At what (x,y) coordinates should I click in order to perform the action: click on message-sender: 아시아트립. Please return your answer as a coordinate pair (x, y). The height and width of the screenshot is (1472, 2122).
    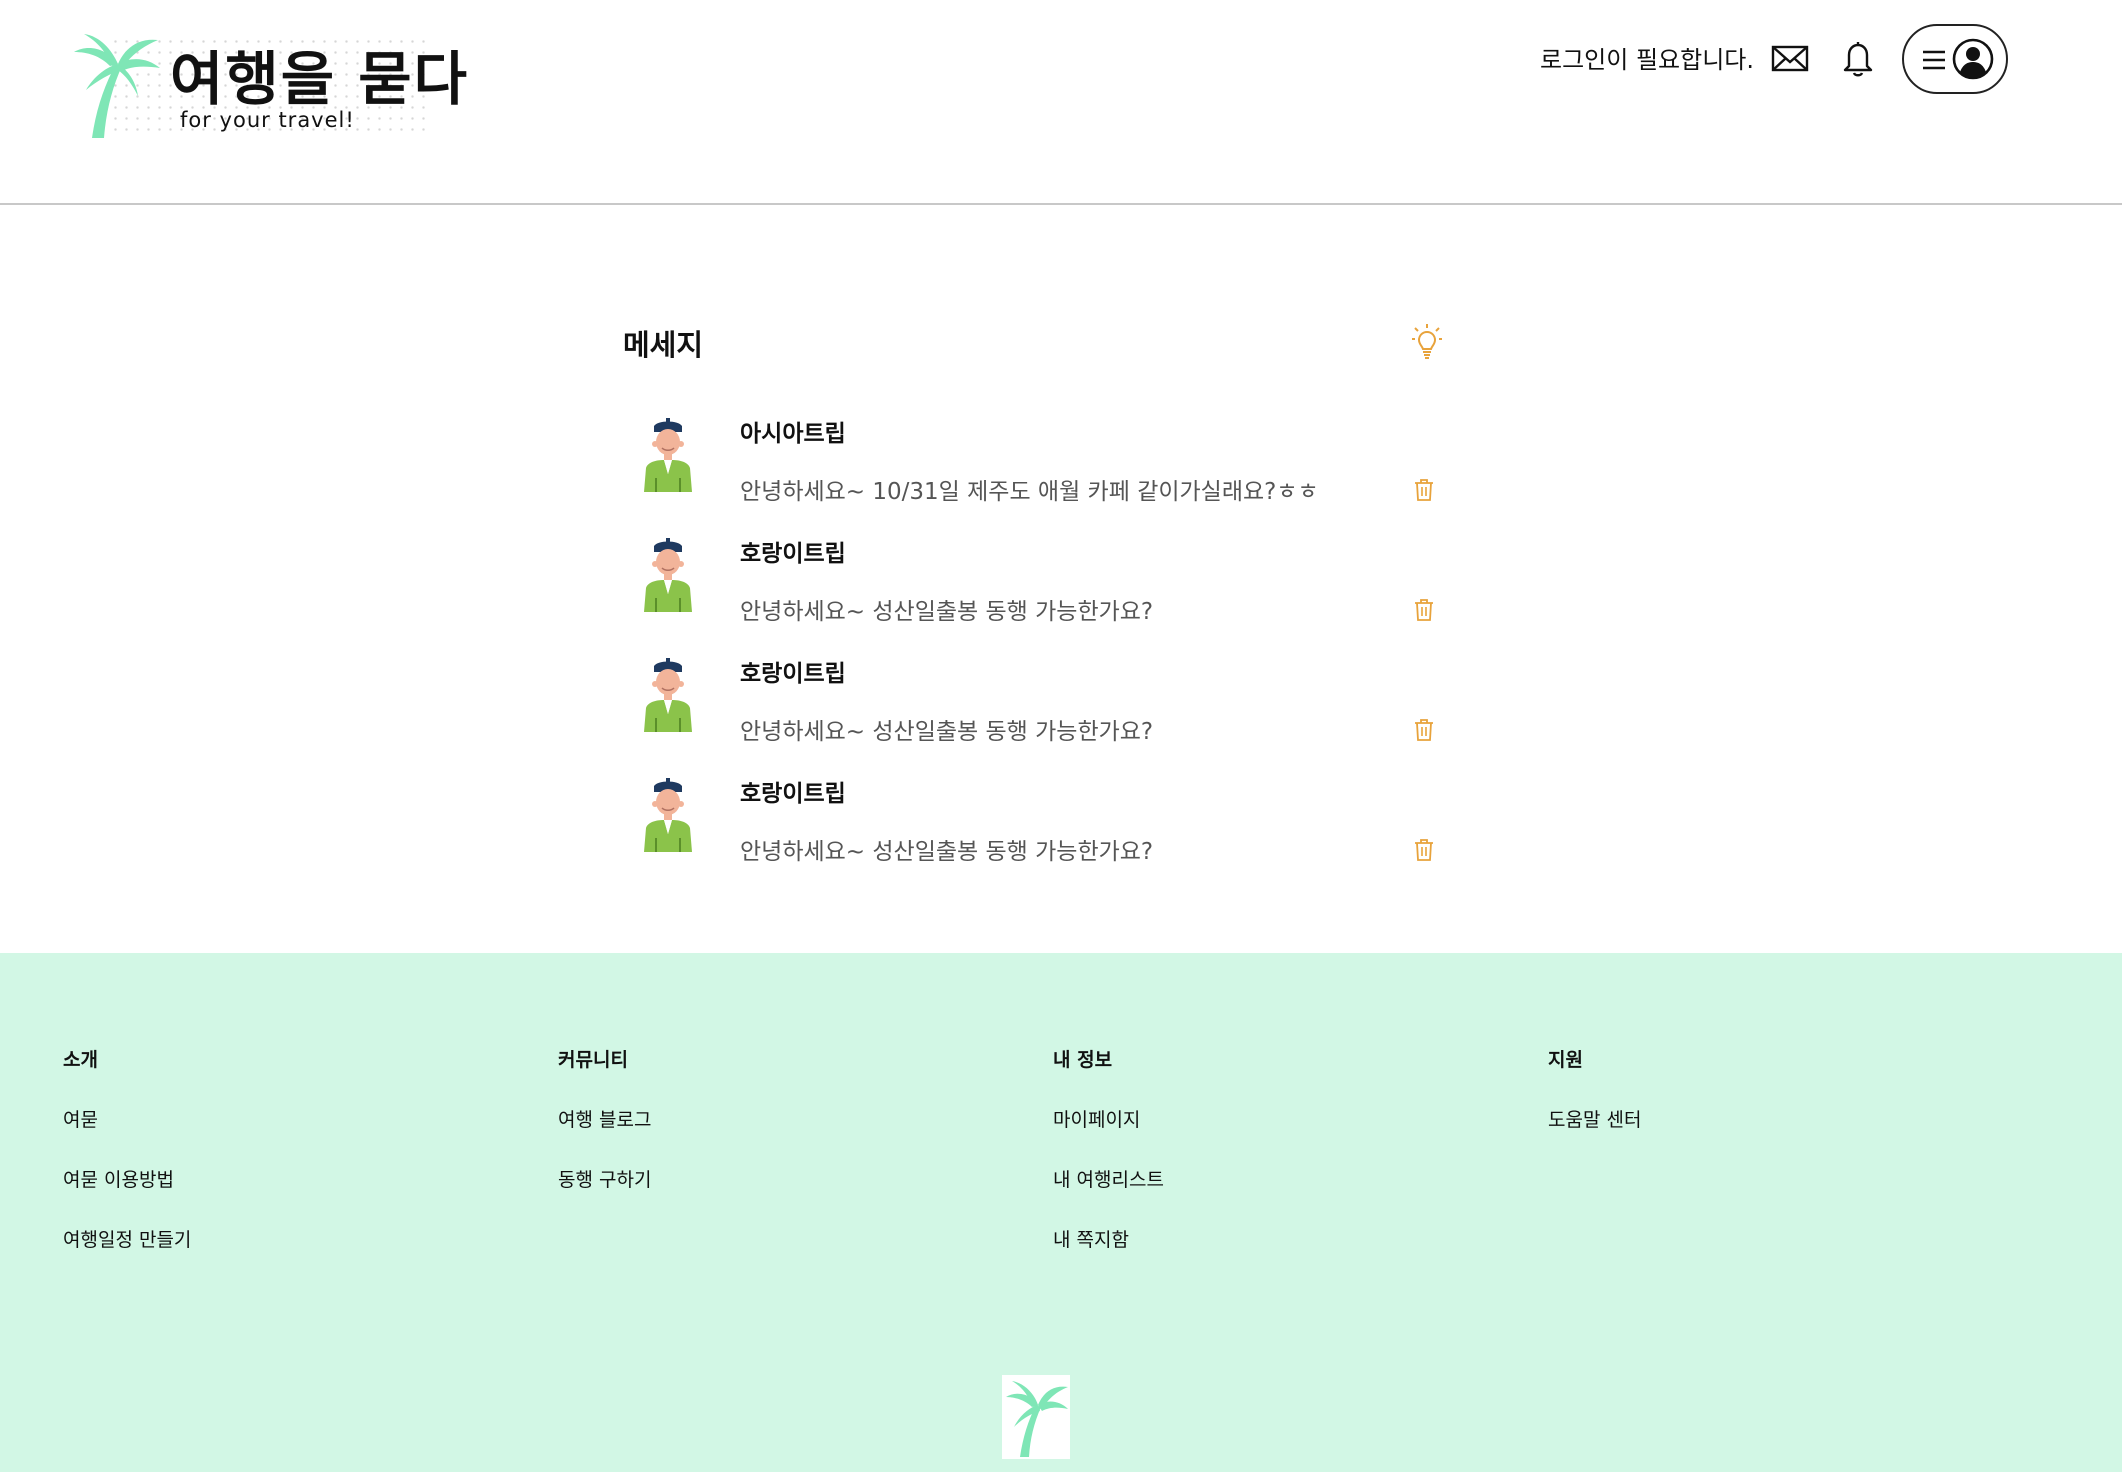
    Looking at the image, I should click on (793, 434).